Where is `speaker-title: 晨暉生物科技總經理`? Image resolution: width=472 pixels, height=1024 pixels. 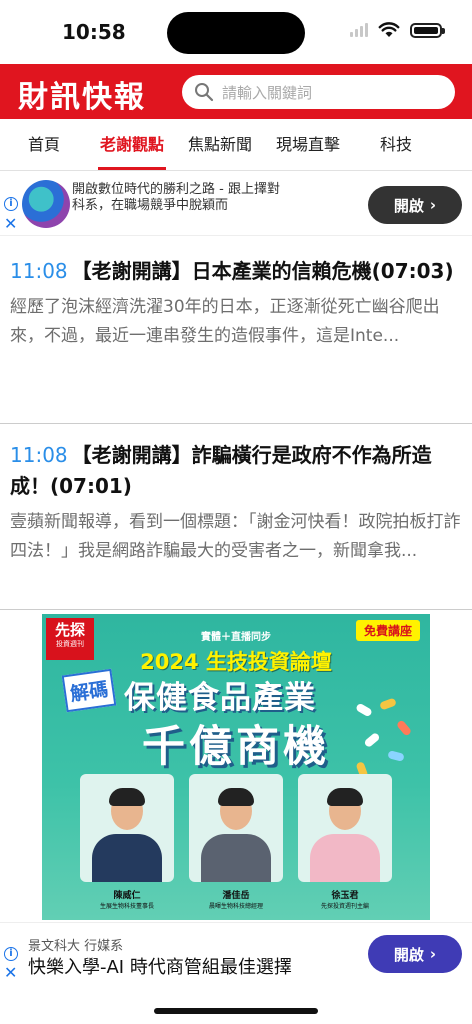
speaker-title: 晨暉生物科技總經理 is located at coordinates (235, 906).